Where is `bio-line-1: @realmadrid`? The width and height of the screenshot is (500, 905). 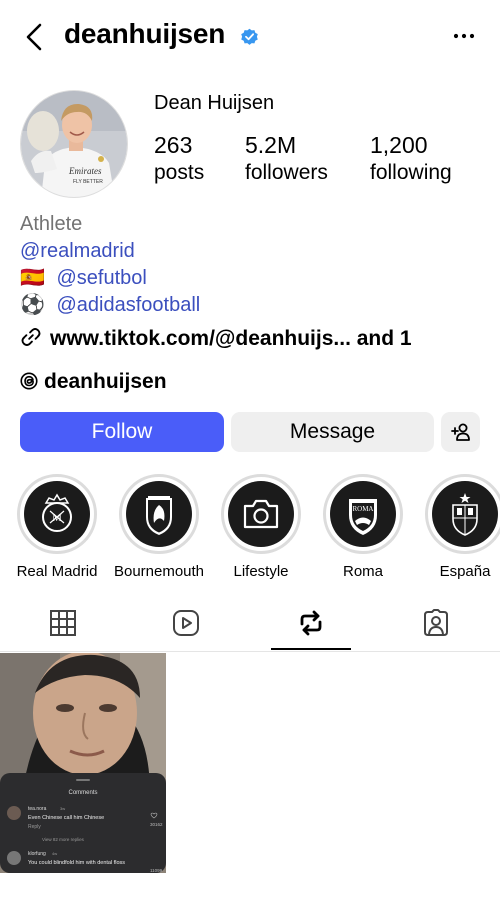
bio-line-1: @realmadrid is located at coordinates (255, 251).